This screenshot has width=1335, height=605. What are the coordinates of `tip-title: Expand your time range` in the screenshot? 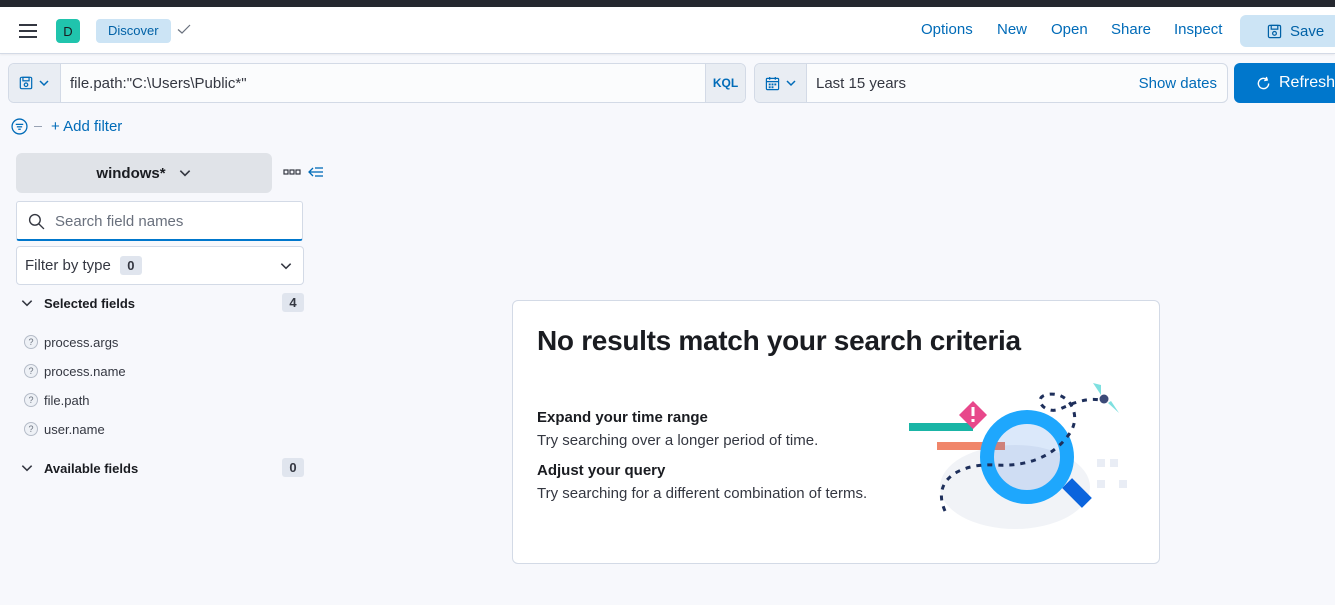 It's located at (622, 417).